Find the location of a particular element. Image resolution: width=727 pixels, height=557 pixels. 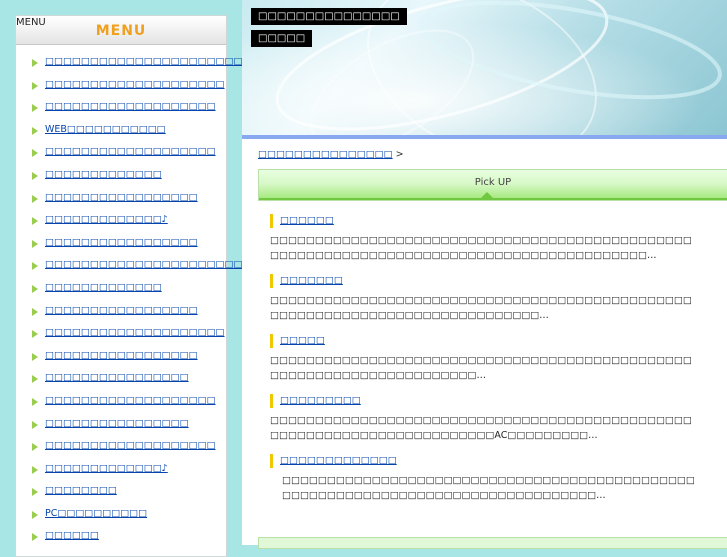

breadcrumb: □□□□□□□□□□□□□□□ > is located at coordinates (331, 154).